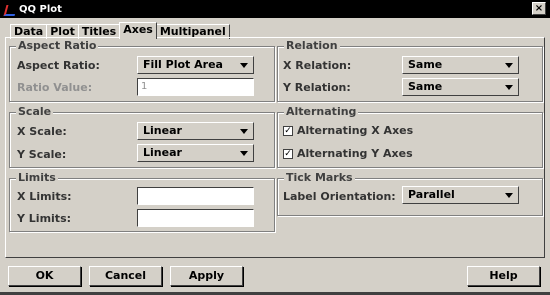  Describe the element at coordinates (183, 64) in the screenshot. I see `aspect-ratio-value: Fill Plot Area` at that location.